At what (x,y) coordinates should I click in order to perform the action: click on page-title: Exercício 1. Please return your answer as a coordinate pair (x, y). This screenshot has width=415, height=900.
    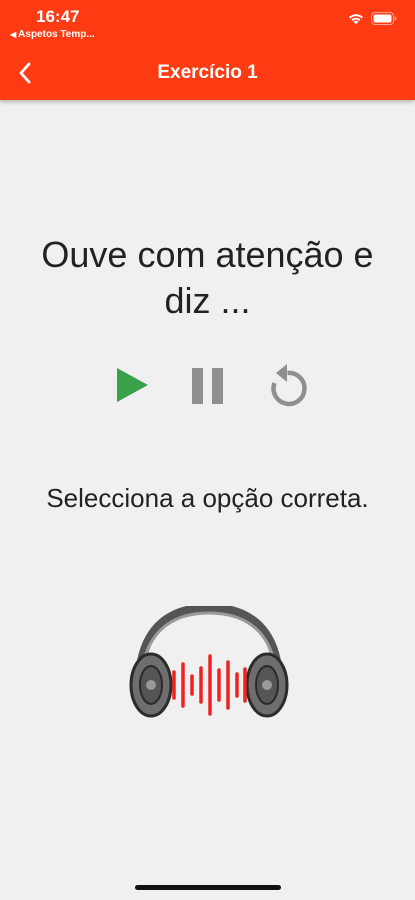
    Looking at the image, I should click on (207, 72).